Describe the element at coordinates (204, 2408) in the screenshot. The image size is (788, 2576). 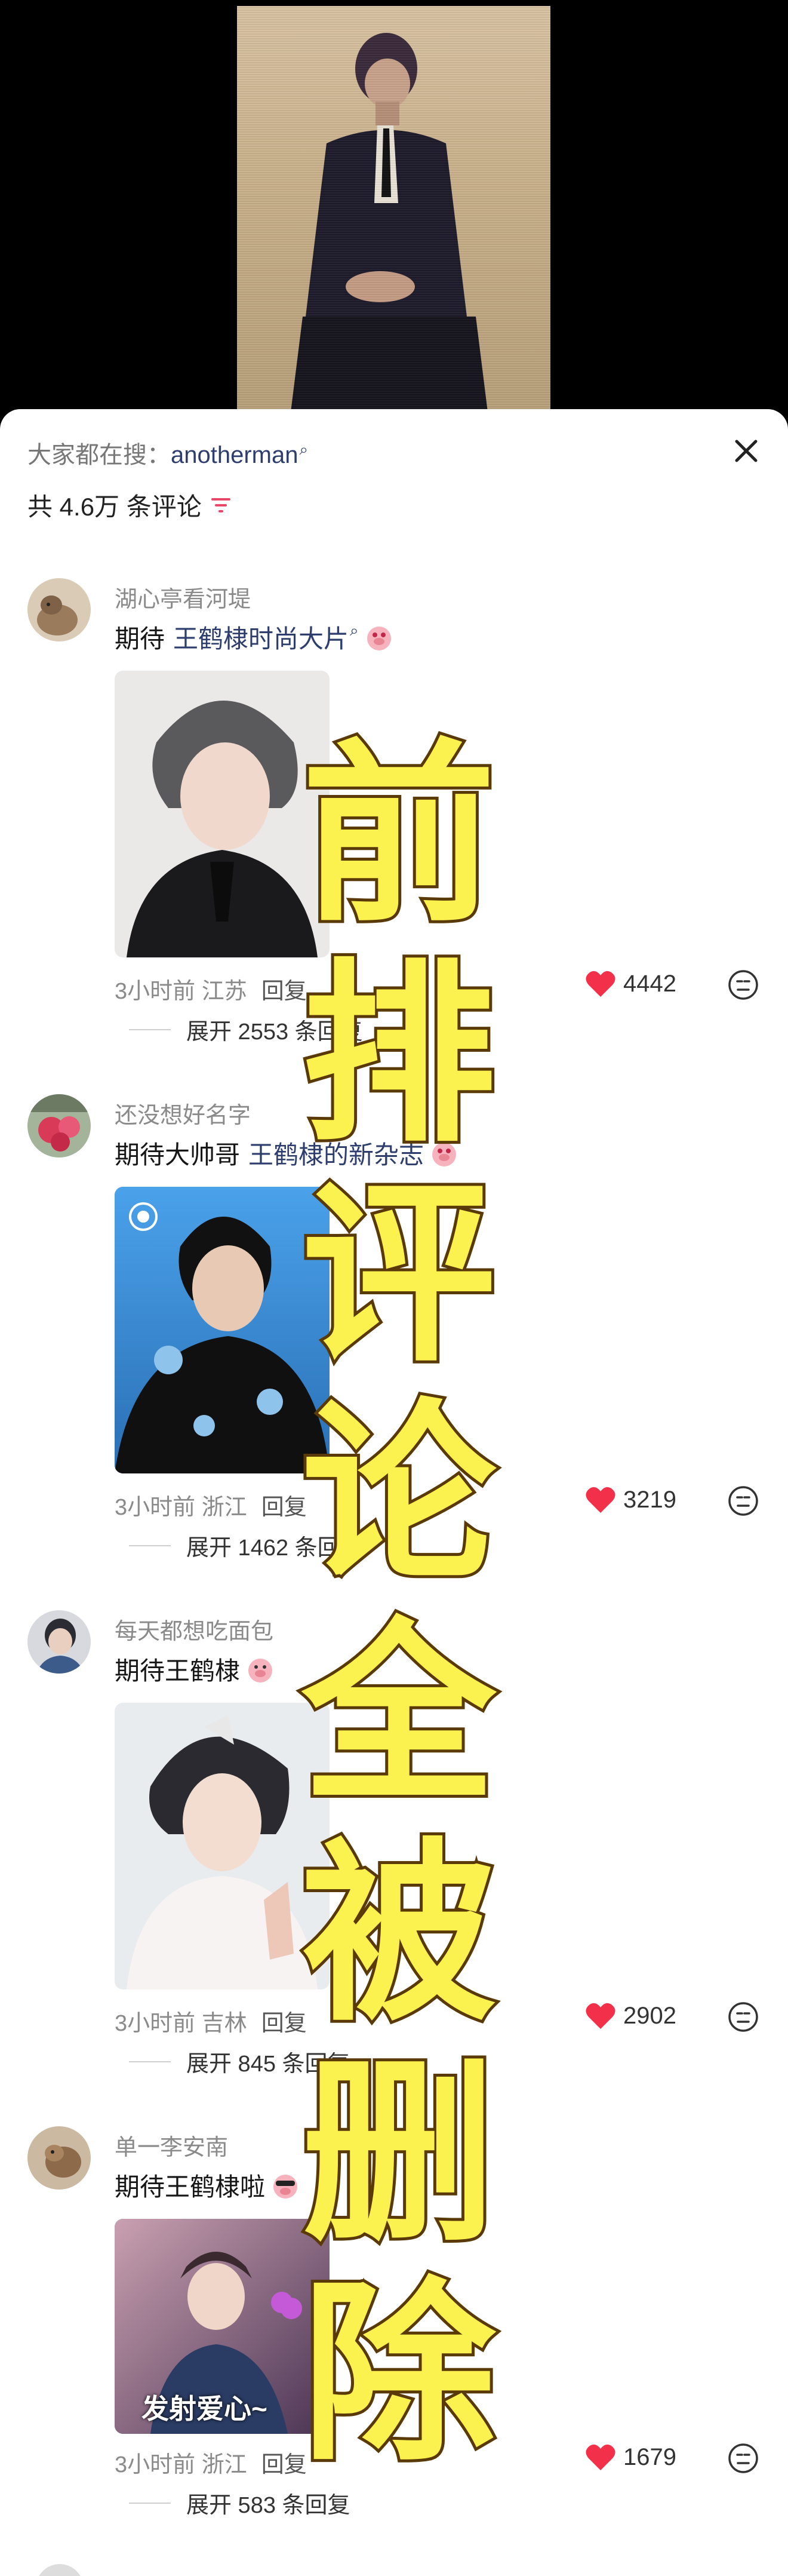
I see `image-caption: 发射爱心~` at that location.